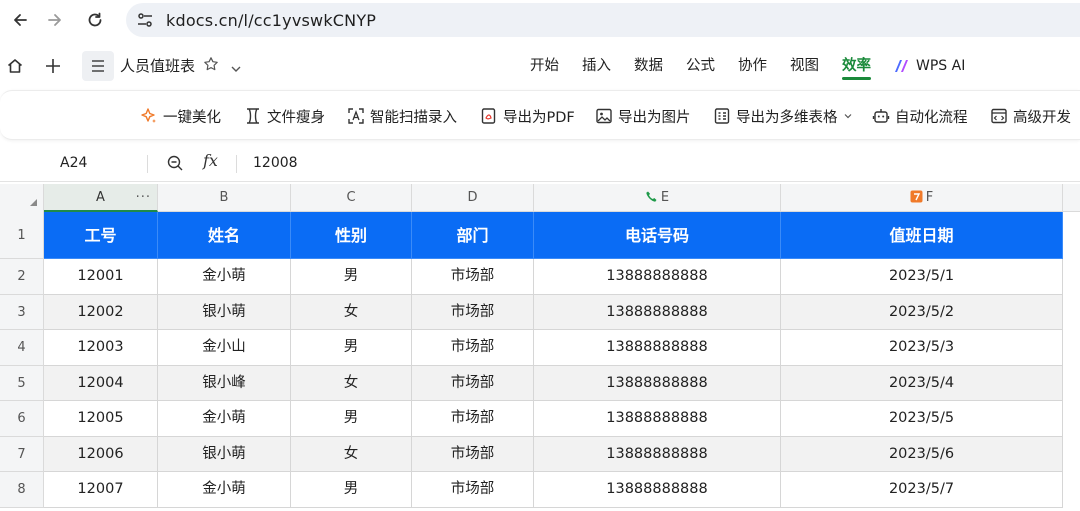 The image size is (1080, 511). I want to click on document-title: 人员值班表, so click(157, 66).